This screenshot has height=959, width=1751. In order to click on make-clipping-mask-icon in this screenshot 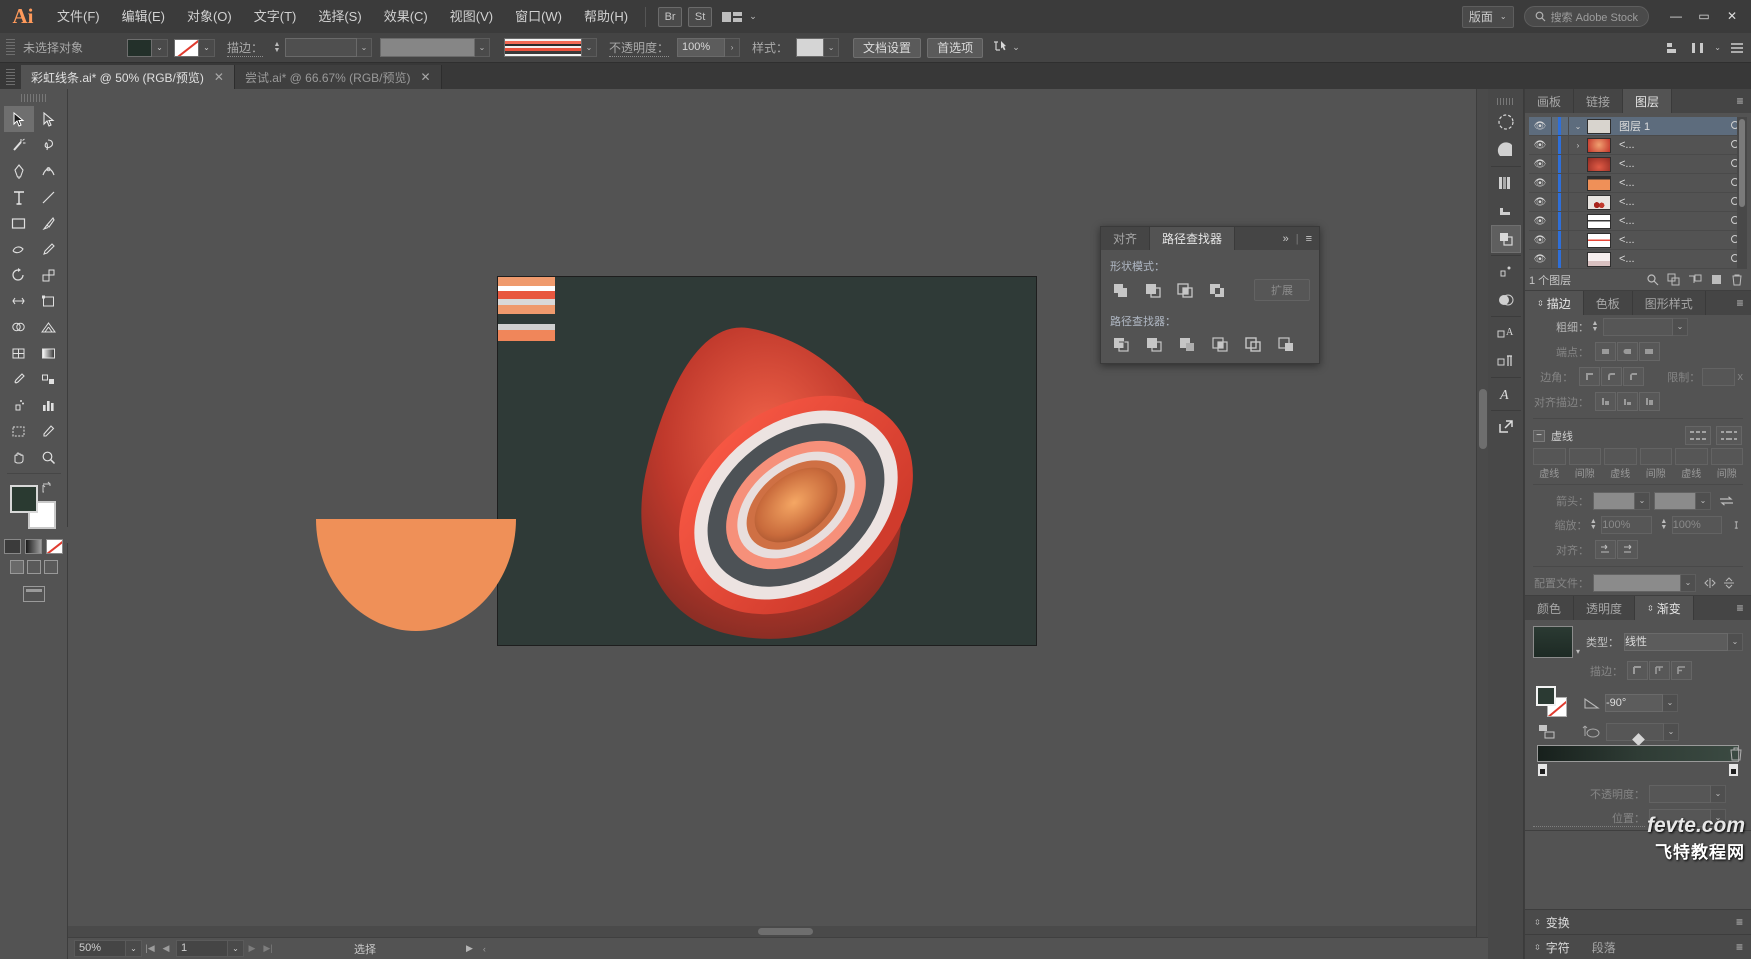, I will do `click(1695, 279)`.